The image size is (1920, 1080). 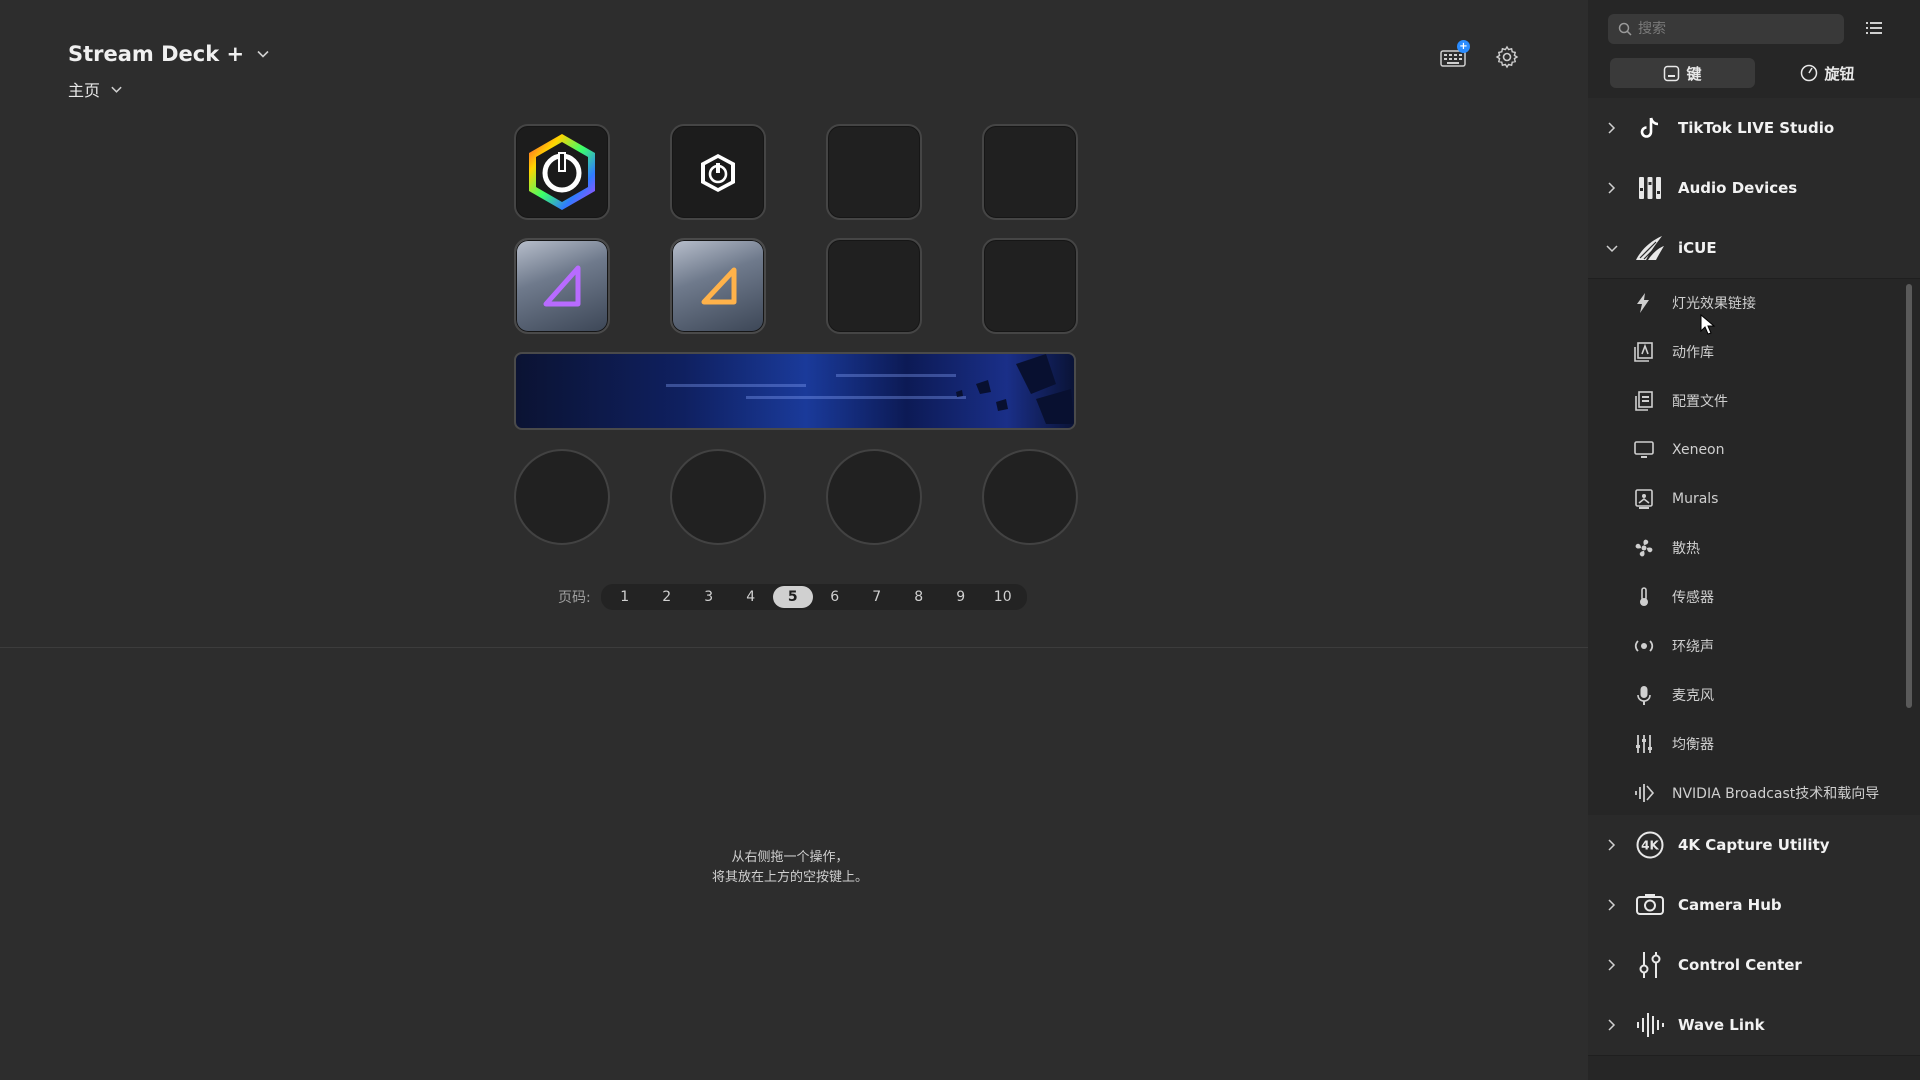 What do you see at coordinates (1694, 73) in the screenshot?
I see `tab-keys-label: 键` at bounding box center [1694, 73].